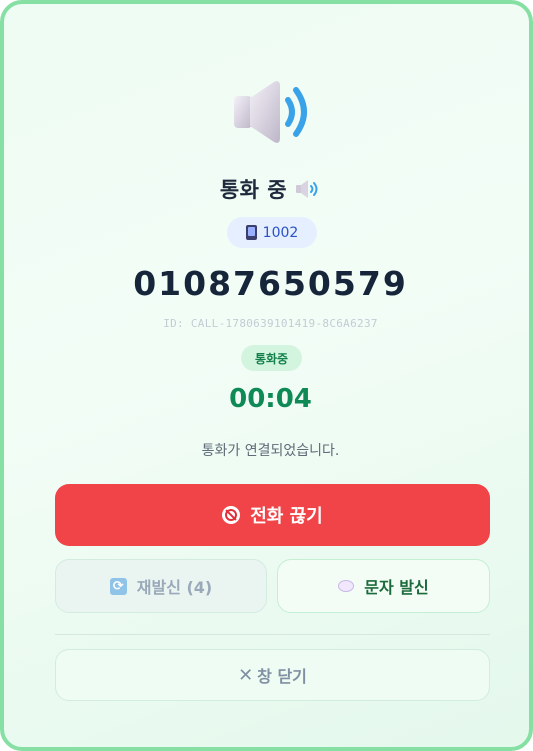  What do you see at coordinates (272, 634) in the screenshot?
I see `divider` at bounding box center [272, 634].